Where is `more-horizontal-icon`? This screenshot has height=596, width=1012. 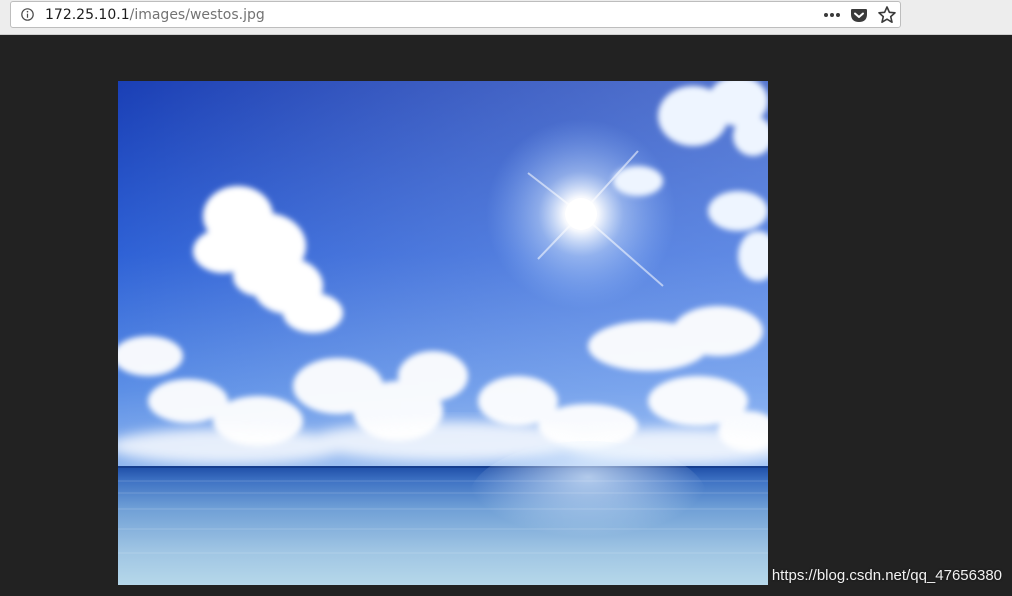
more-horizontal-icon is located at coordinates (832, 15).